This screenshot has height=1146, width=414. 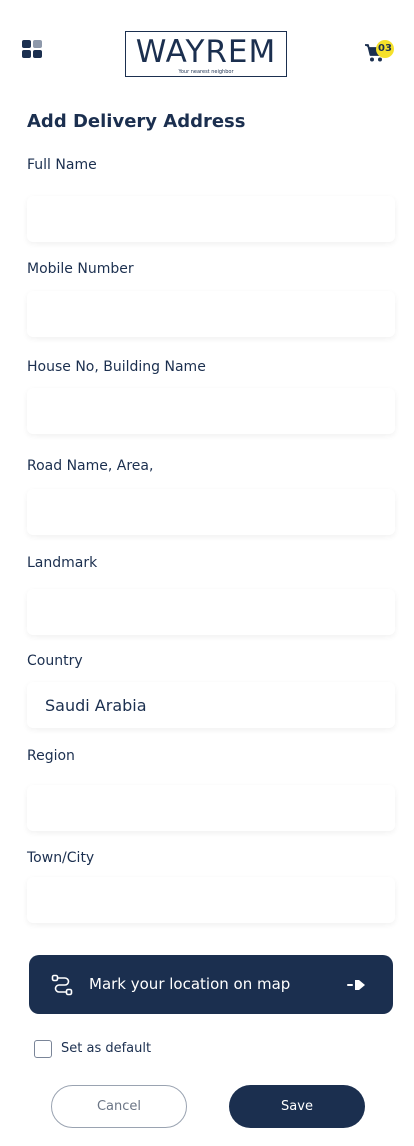 What do you see at coordinates (297, 1106) in the screenshot?
I see `save-button: Save` at bounding box center [297, 1106].